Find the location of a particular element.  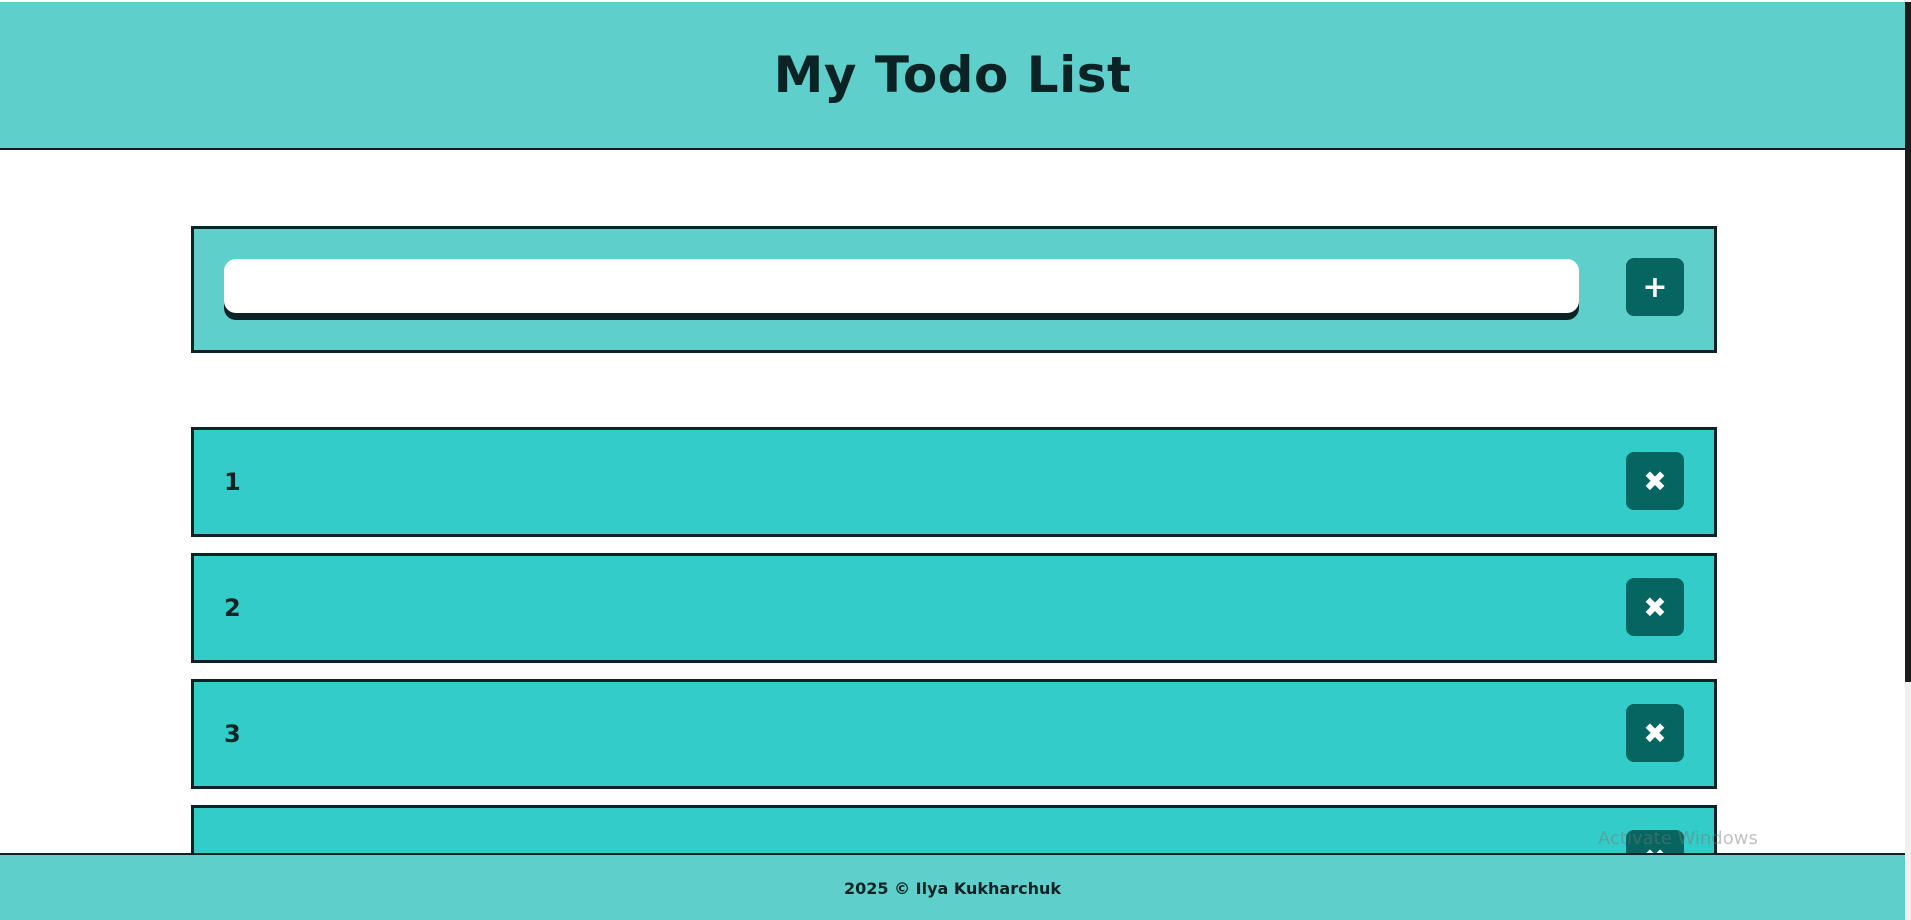

page-footer: 2025 © Ilya Kukharchuk is located at coordinates (952, 886).